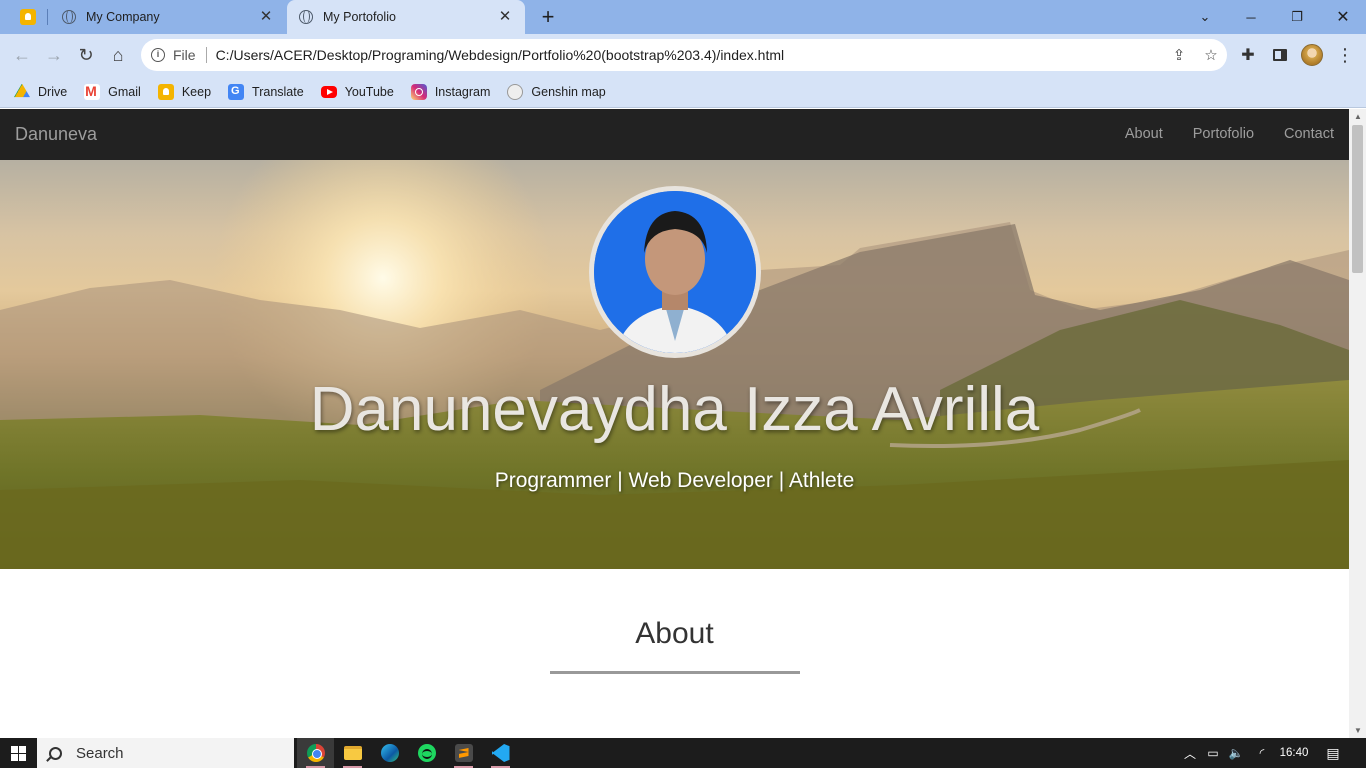 This screenshot has height=768, width=1366. Describe the element at coordinates (1345, 55) in the screenshot. I see `menu-kebab-icon: ⋮` at that location.